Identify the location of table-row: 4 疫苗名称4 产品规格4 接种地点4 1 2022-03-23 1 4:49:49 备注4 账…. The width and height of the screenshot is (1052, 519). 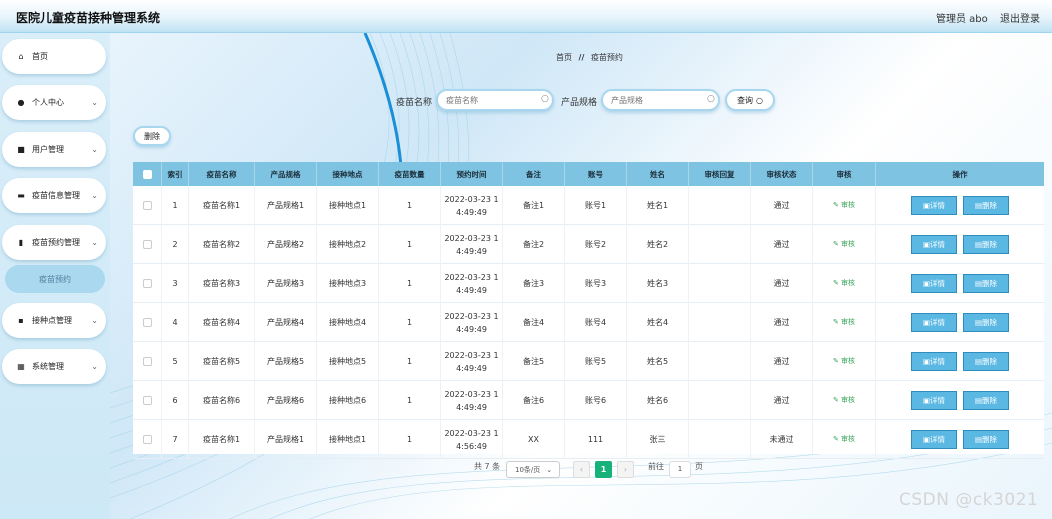
(588, 322).